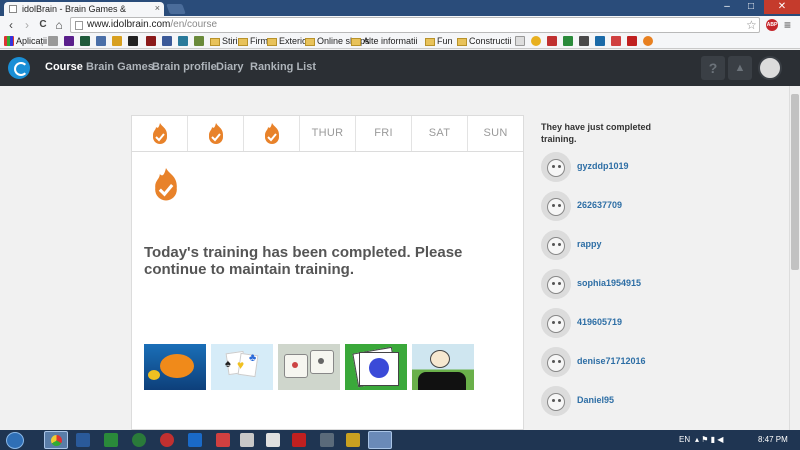  I want to click on bookmark-folder-constructii: Constructii, so click(484, 41).